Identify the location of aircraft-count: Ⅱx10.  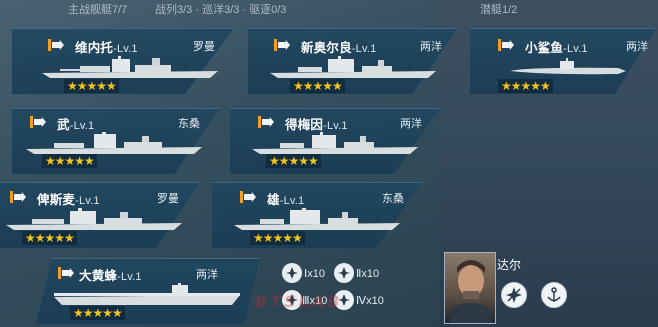
(368, 274).